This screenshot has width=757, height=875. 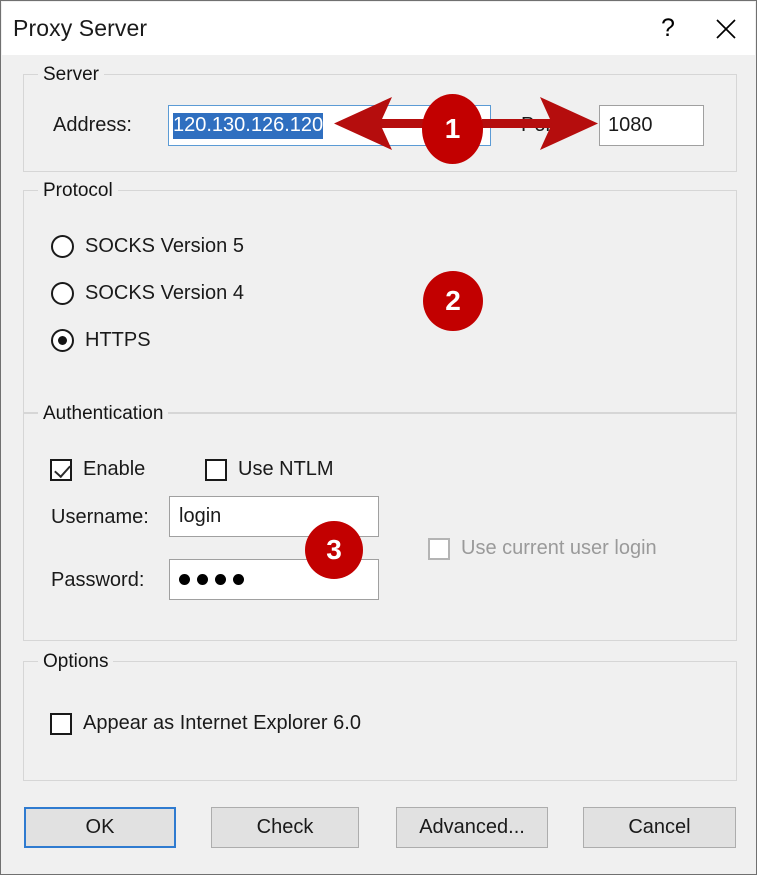 I want to click on cancel-button-label: Cancel, so click(x=659, y=827).